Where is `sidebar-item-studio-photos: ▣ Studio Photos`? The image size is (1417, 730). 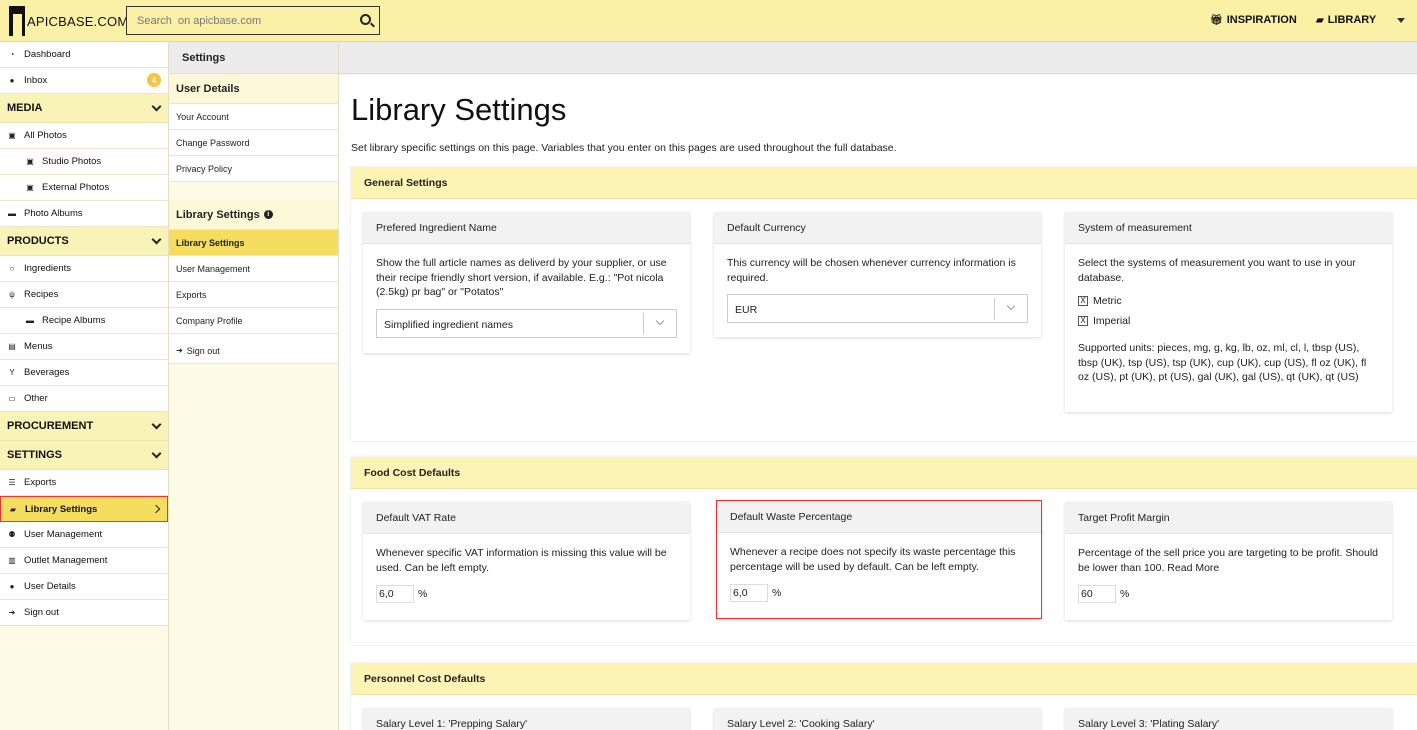
sidebar-item-studio-photos: ▣ Studio Photos is located at coordinates (84, 162).